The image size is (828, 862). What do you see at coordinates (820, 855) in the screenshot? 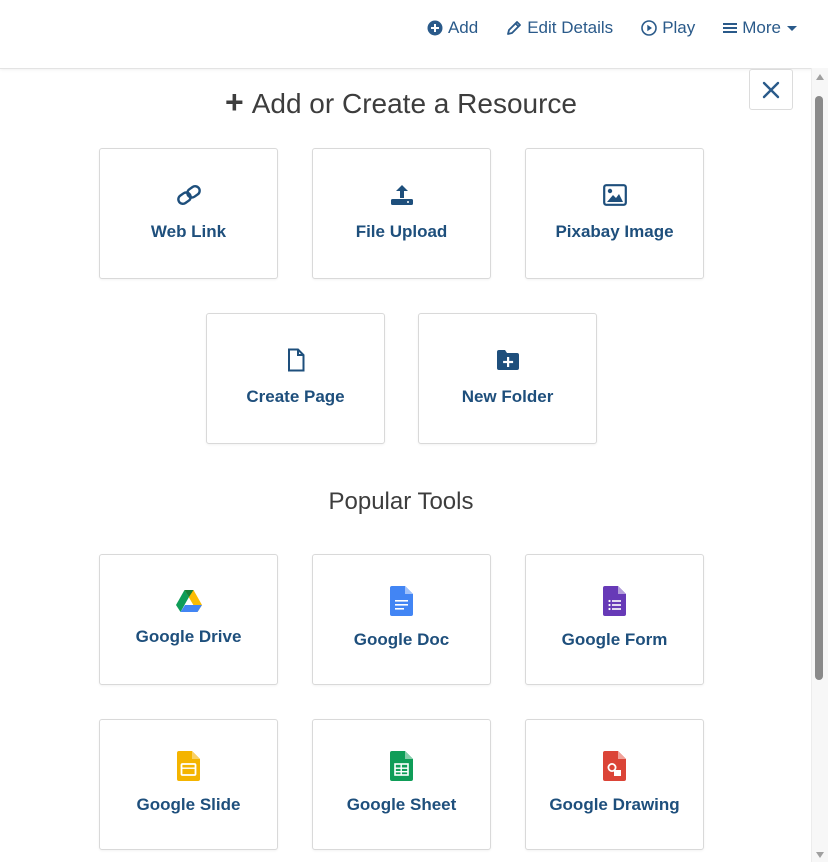
I see `scroll-down-arrow` at bounding box center [820, 855].